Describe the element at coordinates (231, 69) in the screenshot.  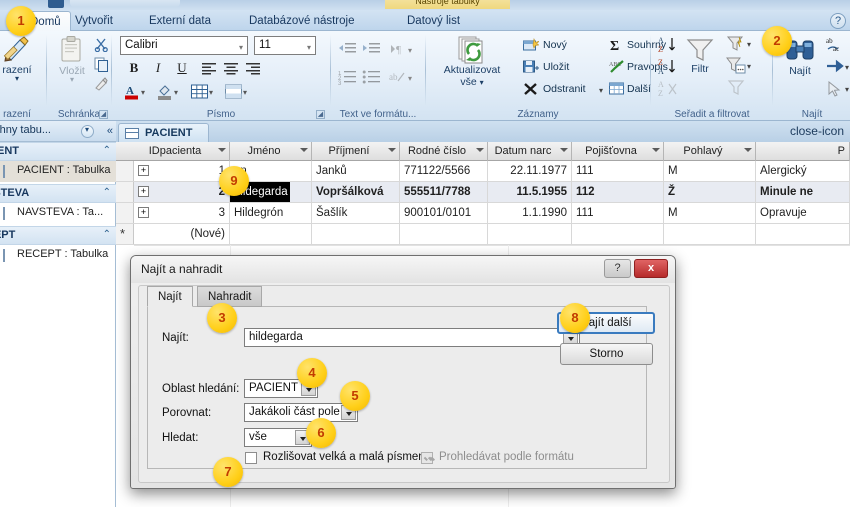
I see `align-center-icon` at that location.